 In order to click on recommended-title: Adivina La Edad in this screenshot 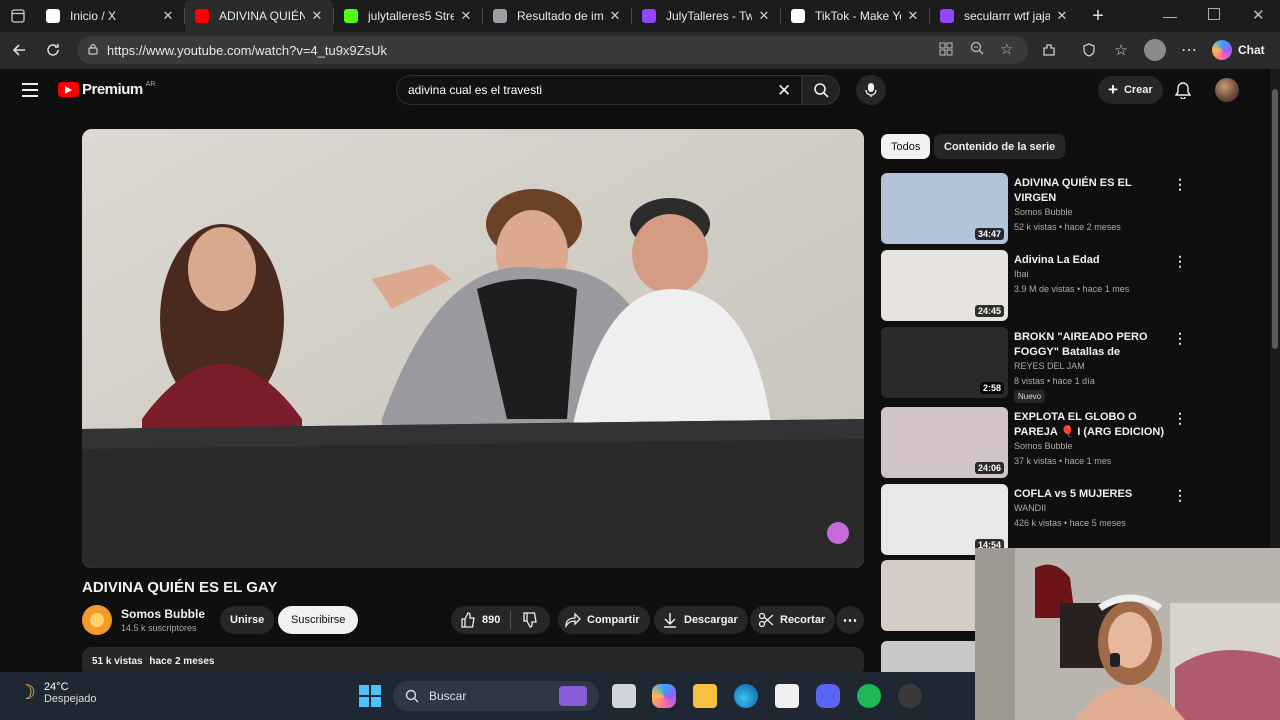, I will do `click(1095, 260)`.